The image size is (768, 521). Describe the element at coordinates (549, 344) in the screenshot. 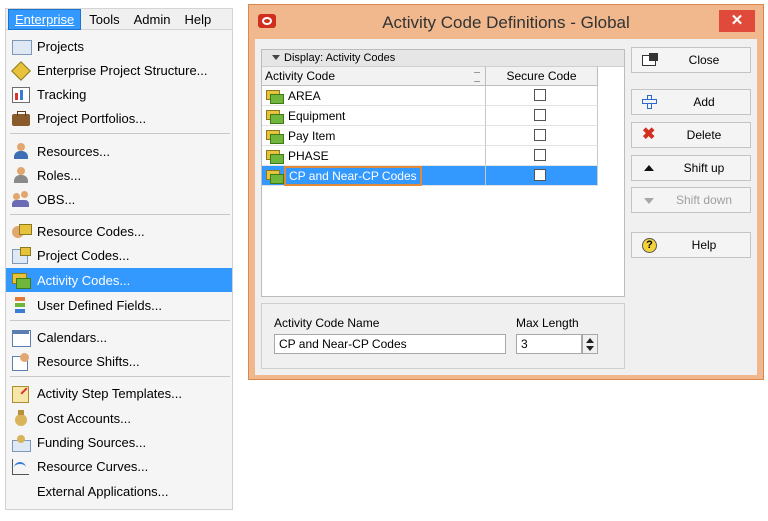

I see `max-length-field: 3` at that location.